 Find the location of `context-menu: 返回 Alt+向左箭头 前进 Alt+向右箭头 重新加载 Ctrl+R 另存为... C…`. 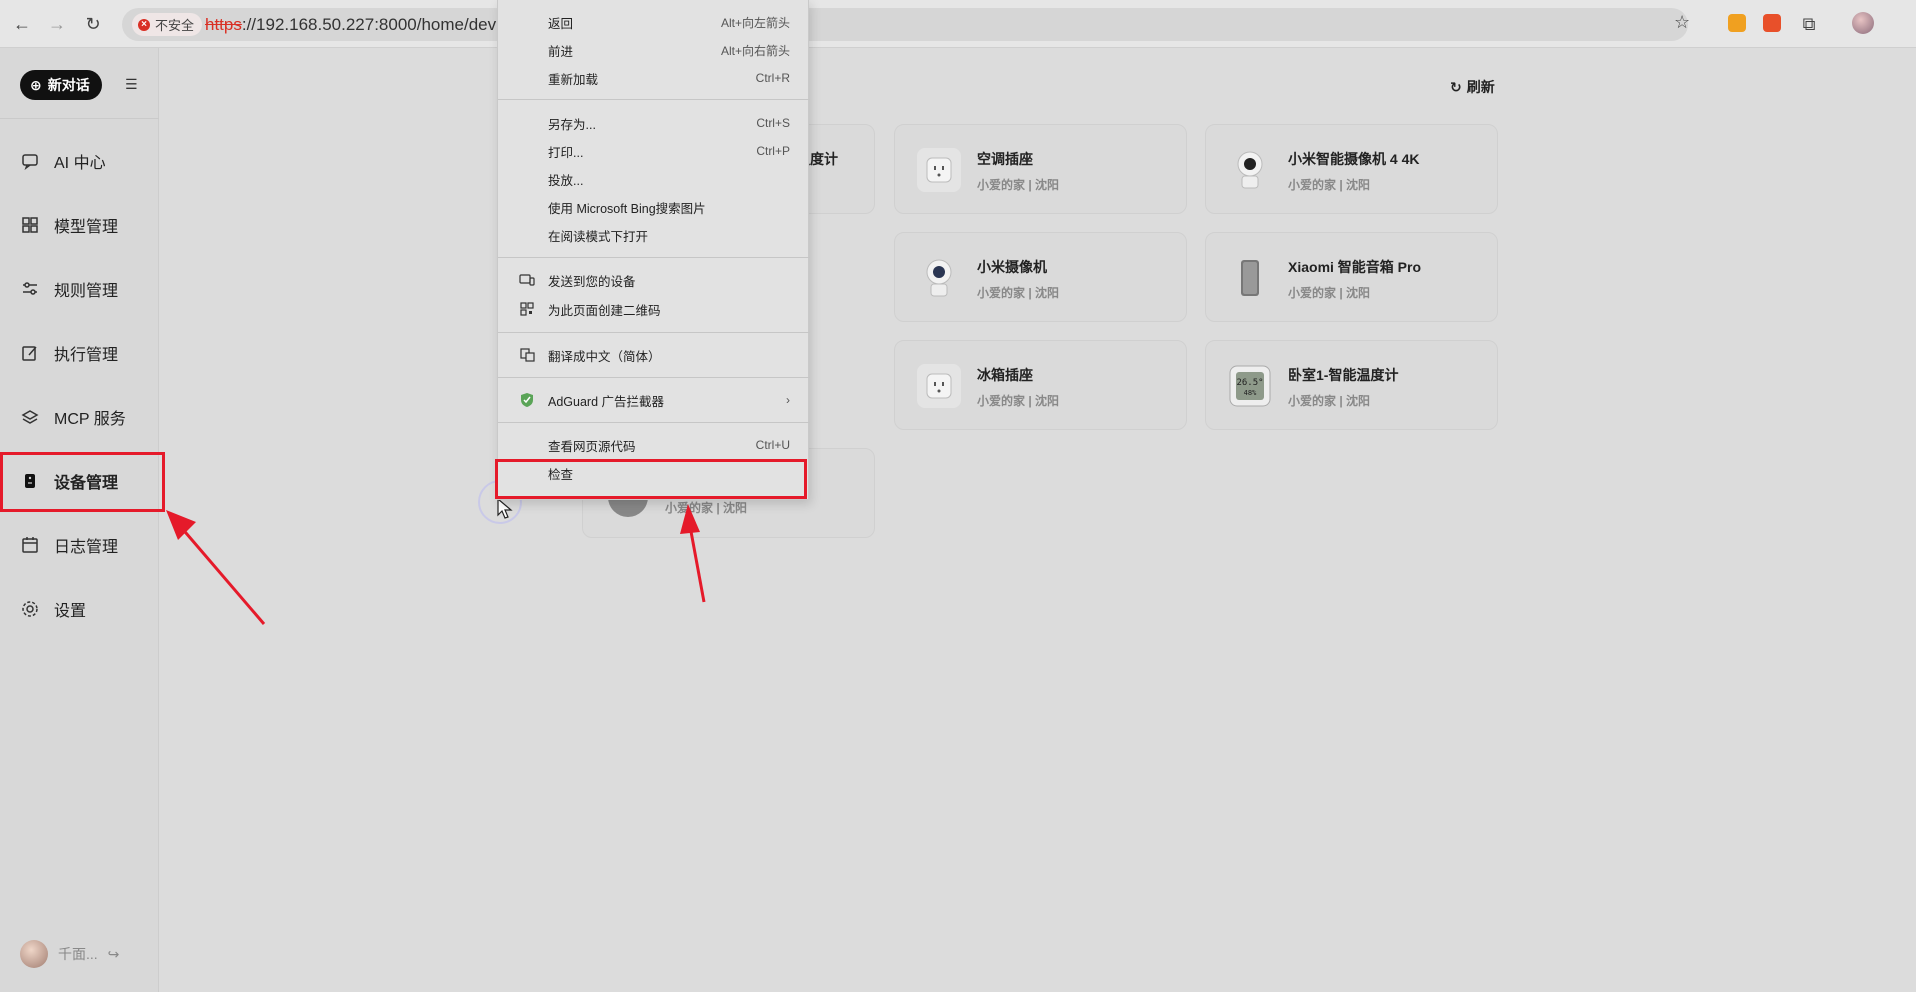

context-menu: 返回 Alt+向左箭头 前进 Alt+向右箭头 重新加载 Ctrl+R 另存为... C… is located at coordinates (653, 250).